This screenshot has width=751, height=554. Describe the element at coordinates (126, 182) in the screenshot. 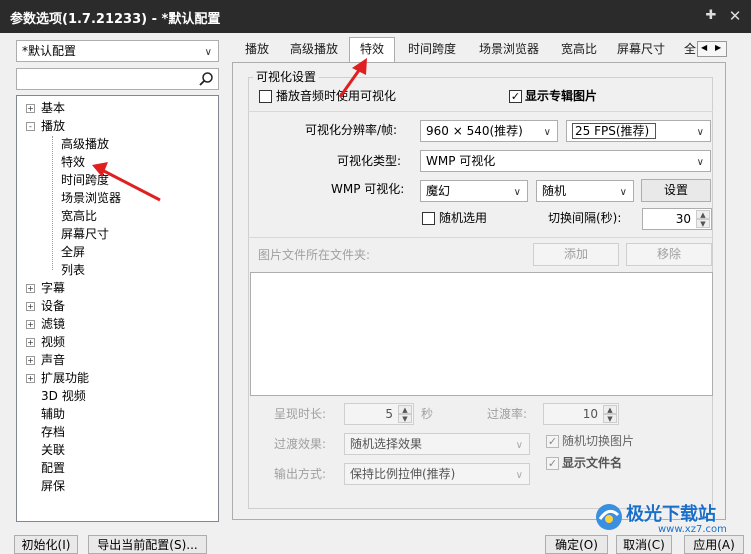

I see `arrow-to-tree-item` at that location.